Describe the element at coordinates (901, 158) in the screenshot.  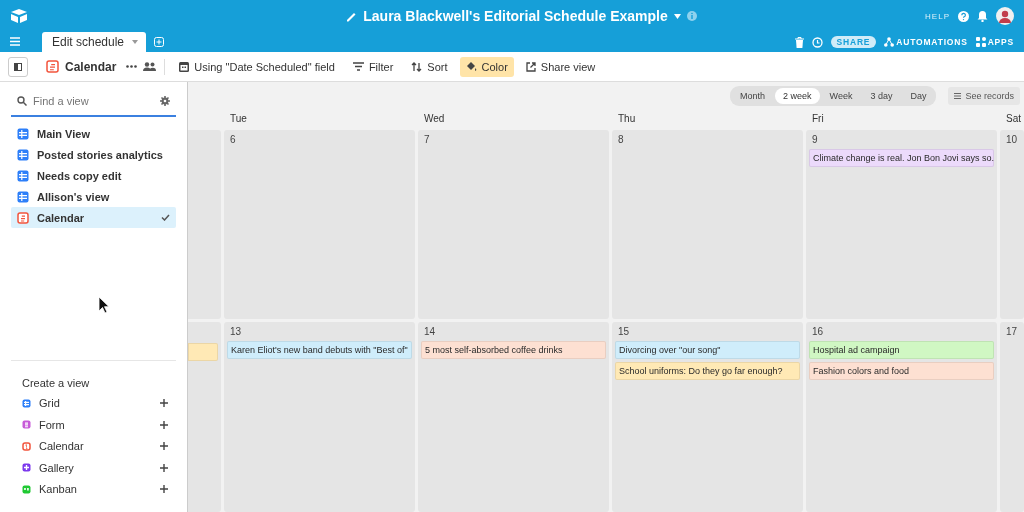
I see `event-chip: Climate change is real. Jon Bon Jovi says so.` at that location.